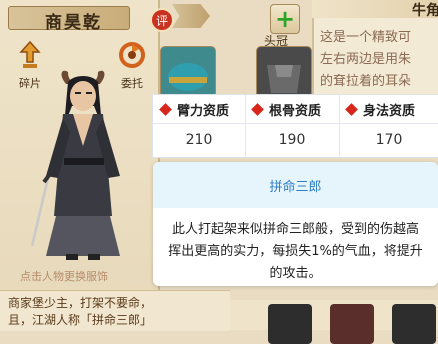 The image size is (438, 344). I want to click on character-bio: 商家堡少主，打架不要命， 且，江湖人称「拼命三郎」, so click(115, 310).